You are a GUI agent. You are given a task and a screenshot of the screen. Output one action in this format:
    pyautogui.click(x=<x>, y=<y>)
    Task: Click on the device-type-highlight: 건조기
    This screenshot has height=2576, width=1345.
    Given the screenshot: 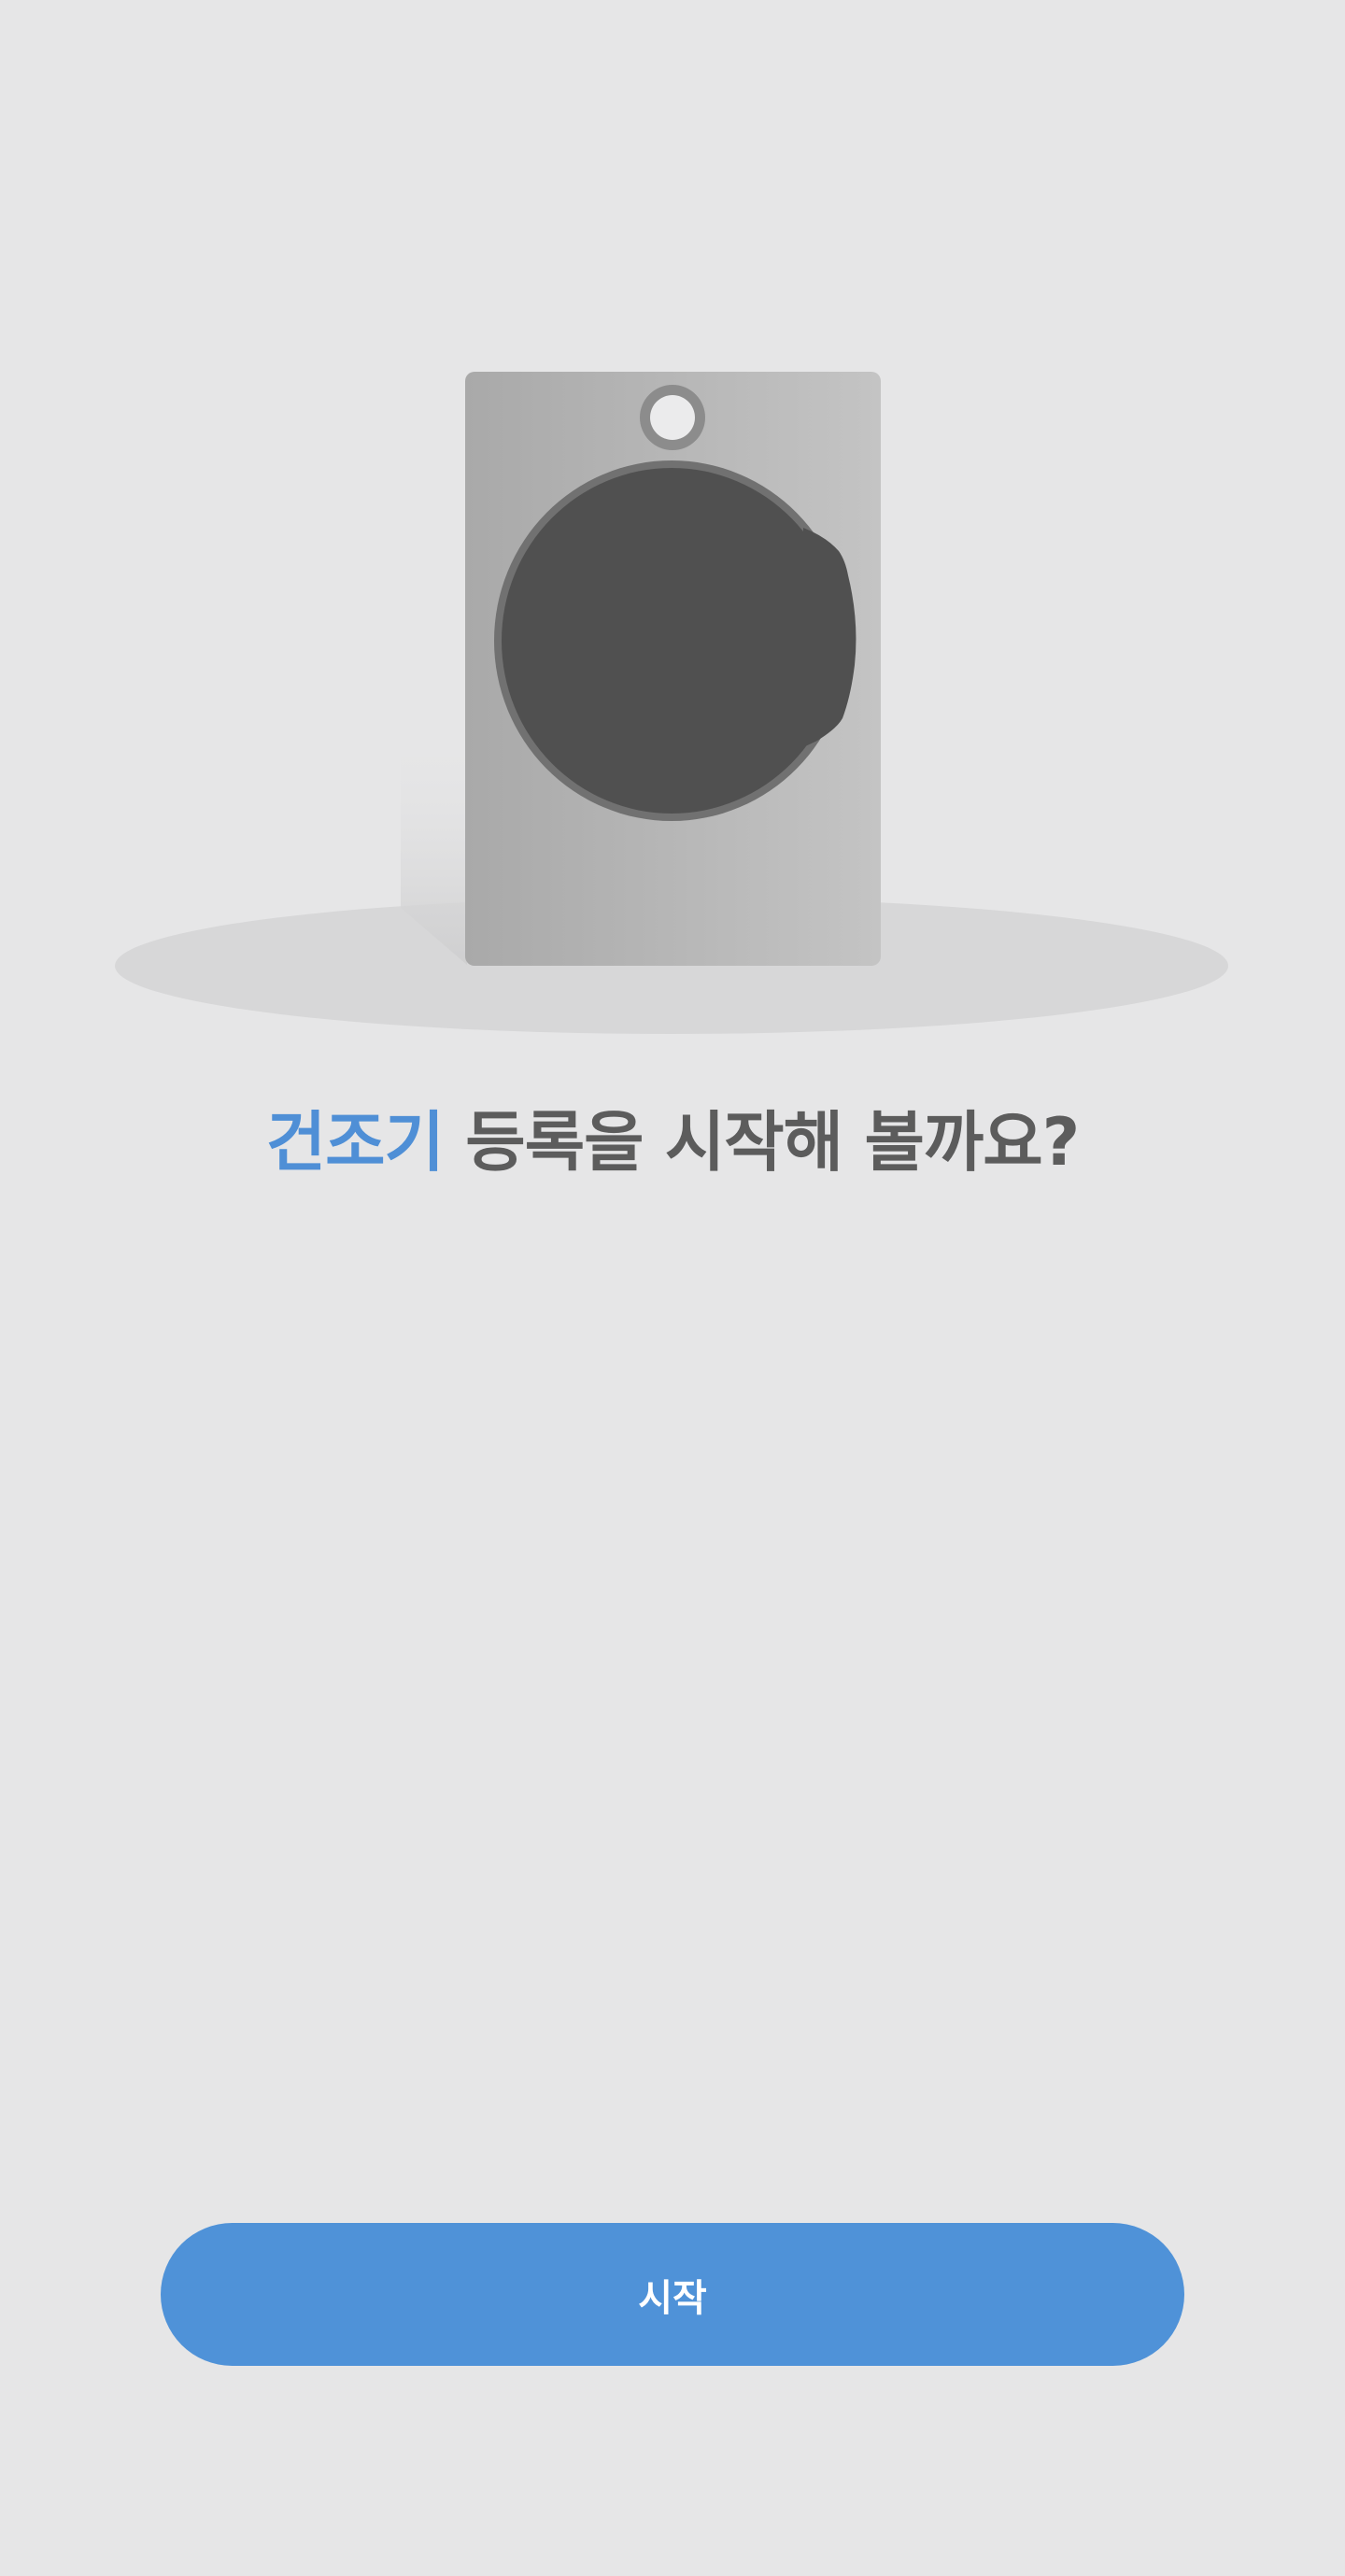 What is the action you would take?
    pyautogui.click(x=355, y=1142)
    